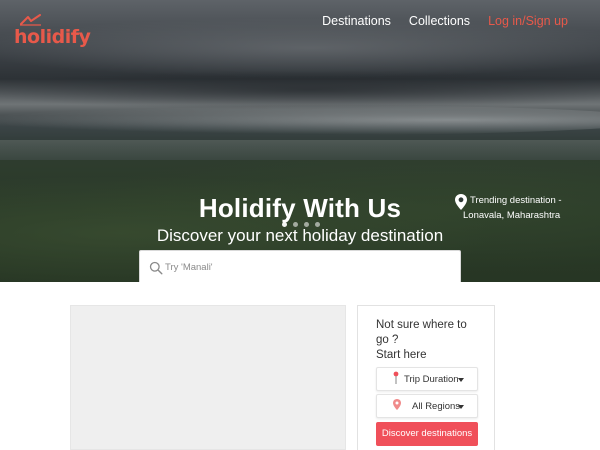 This screenshot has height=450, width=600. What do you see at coordinates (52, 37) in the screenshot?
I see `logo-wordmark: holidify` at bounding box center [52, 37].